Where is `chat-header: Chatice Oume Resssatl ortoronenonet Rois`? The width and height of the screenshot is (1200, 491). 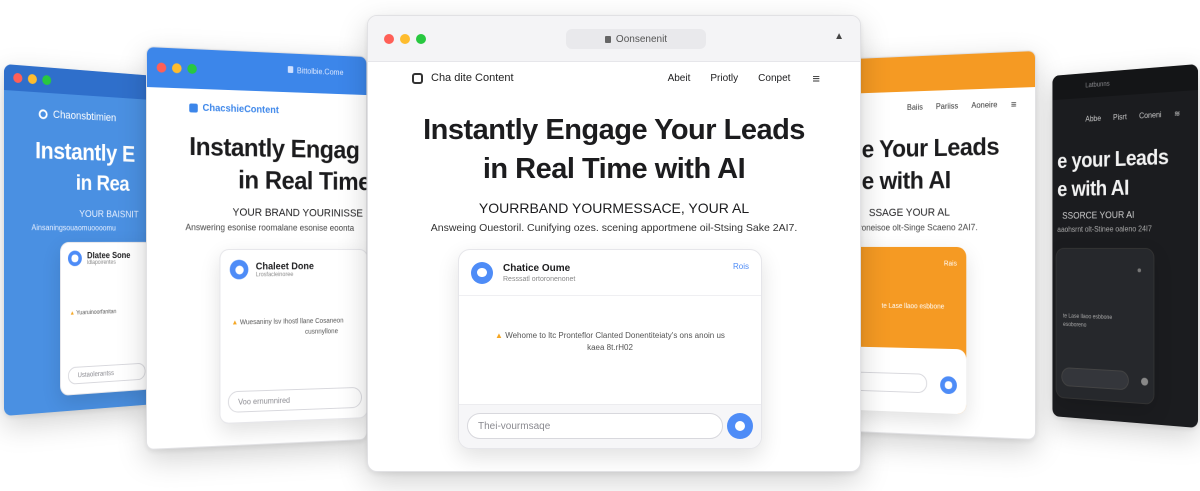 chat-header: Chatice Oume Resssatl ortoronenonet Rois is located at coordinates (610, 273).